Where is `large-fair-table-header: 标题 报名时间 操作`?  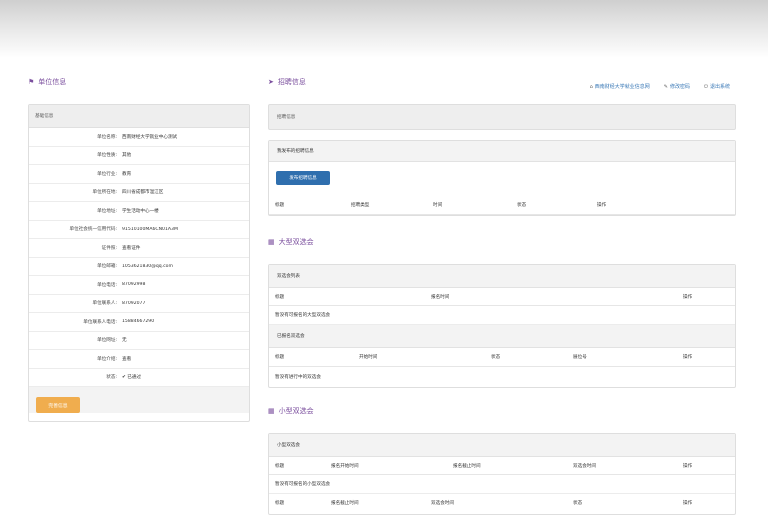 large-fair-table-header: 标题 报名时间 操作 is located at coordinates (502, 297).